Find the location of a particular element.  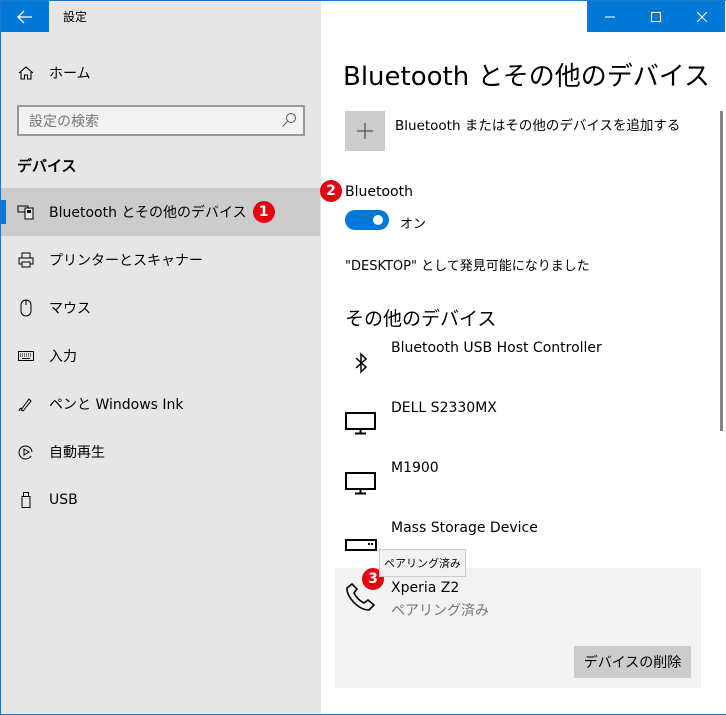

sidebar-item-autoplay: 自動再生 is located at coordinates (160, 452).